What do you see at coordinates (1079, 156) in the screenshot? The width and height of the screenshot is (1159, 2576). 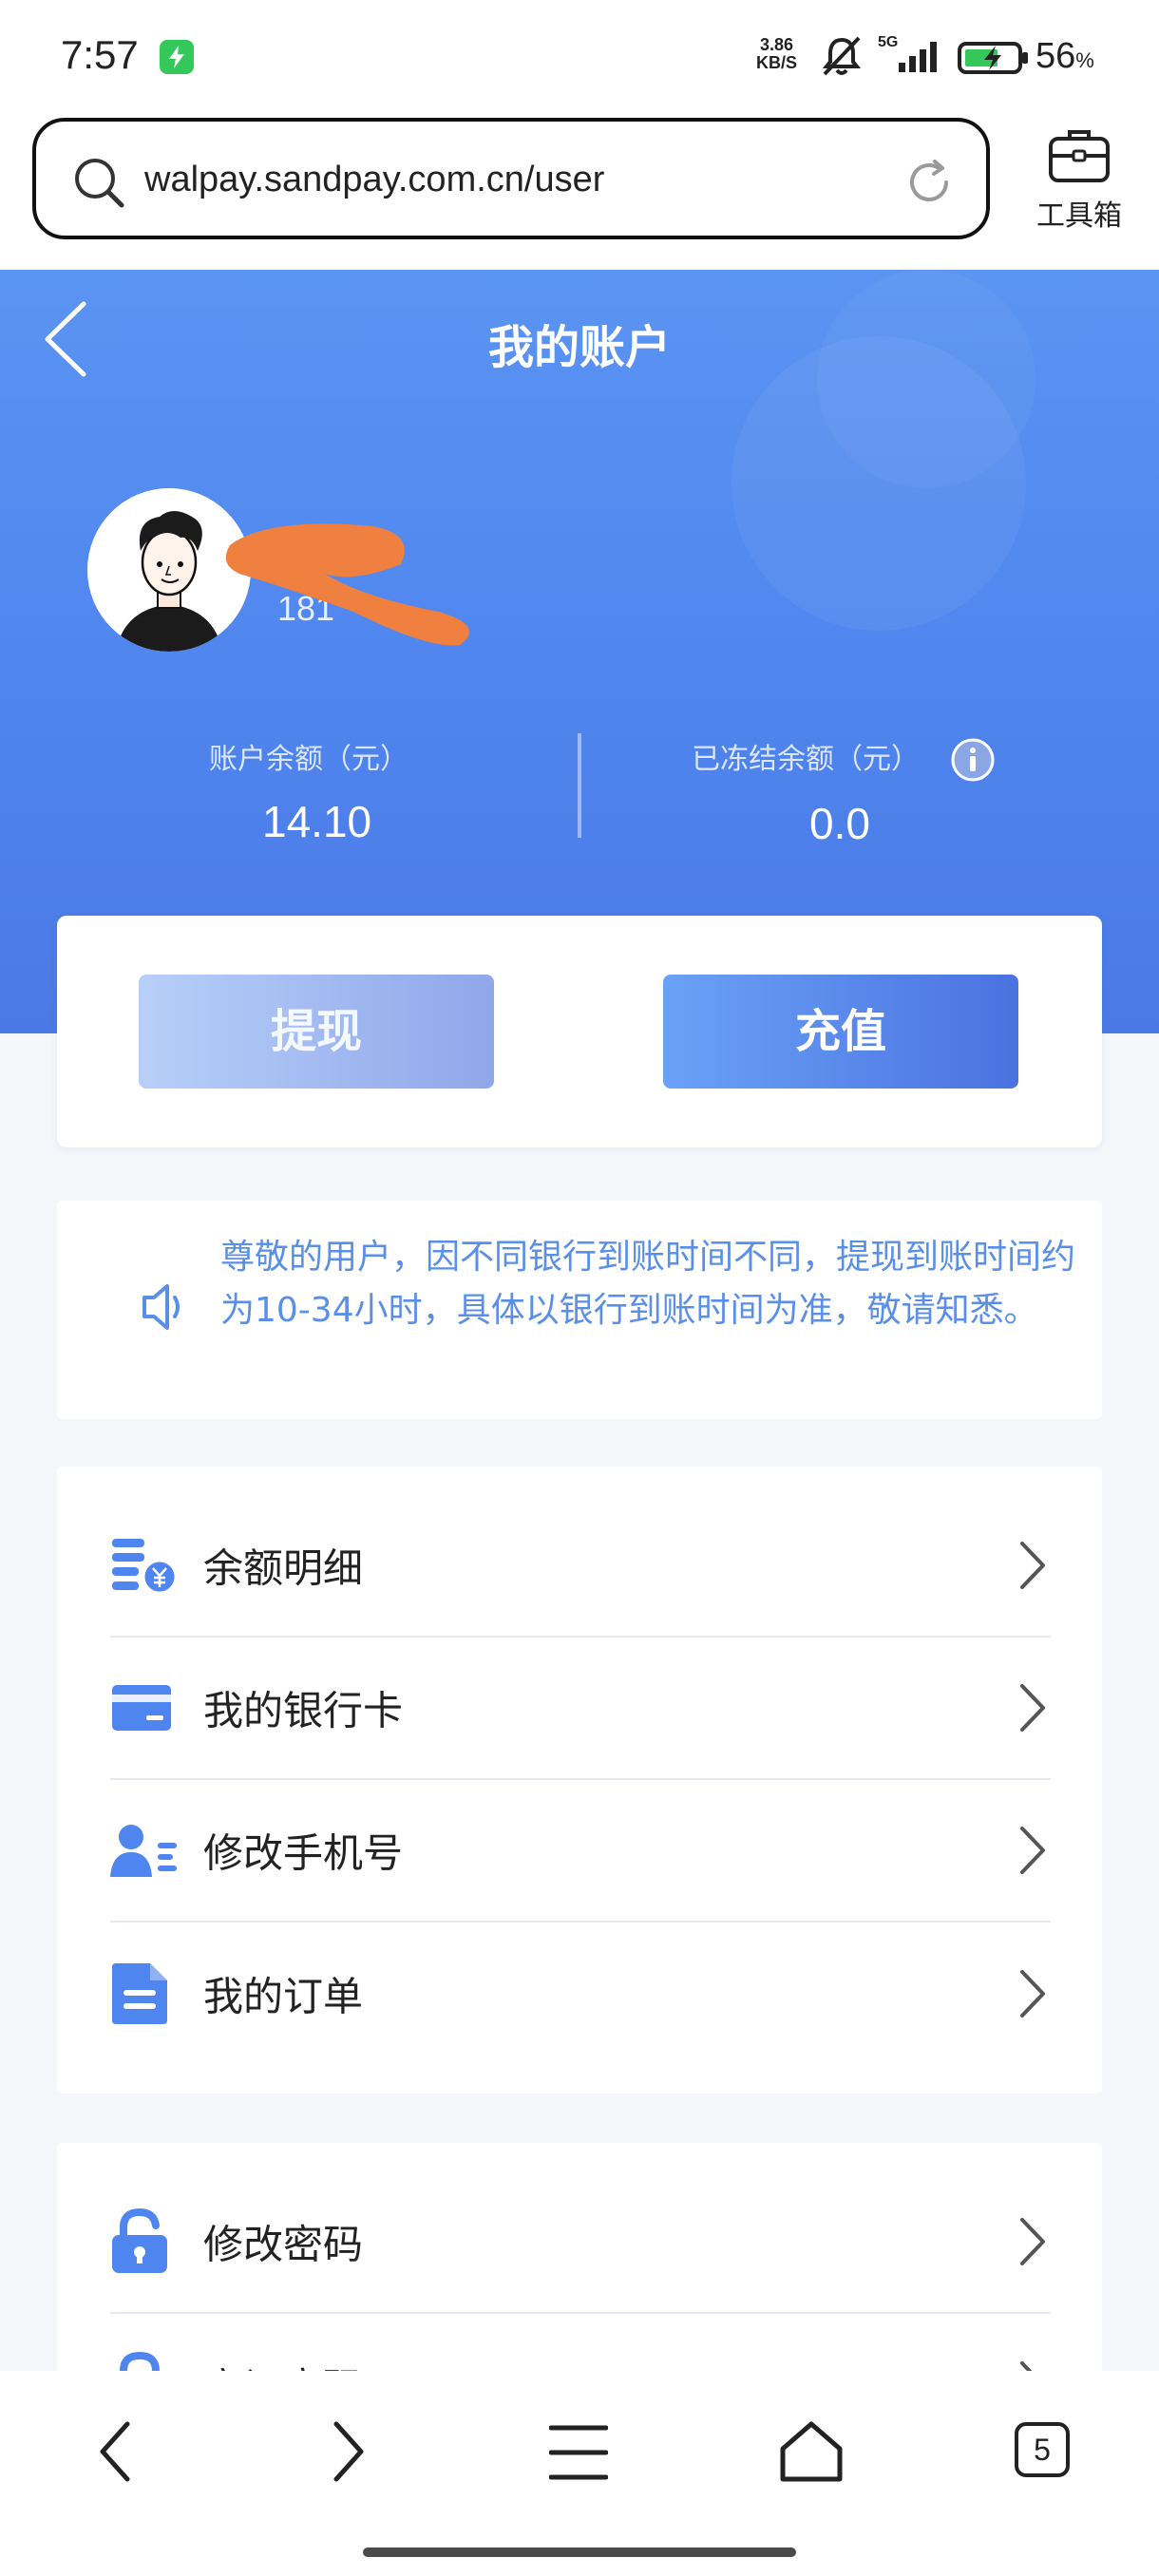 I see `toolbox-icon` at bounding box center [1079, 156].